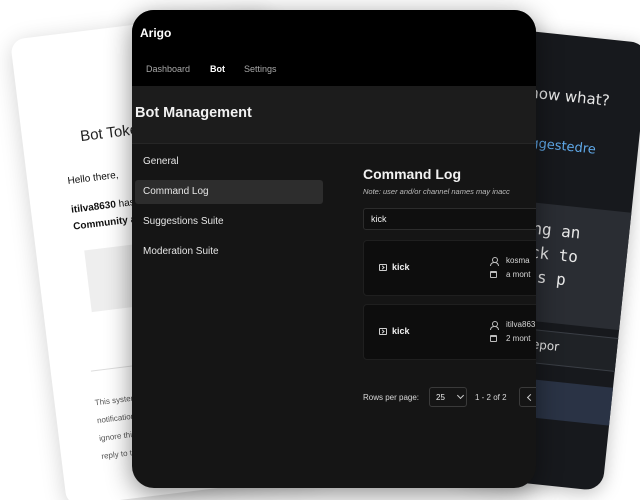  What do you see at coordinates (229, 252) in the screenshot?
I see `sidebar-item-moderation-suite: Moderation Suite` at bounding box center [229, 252].